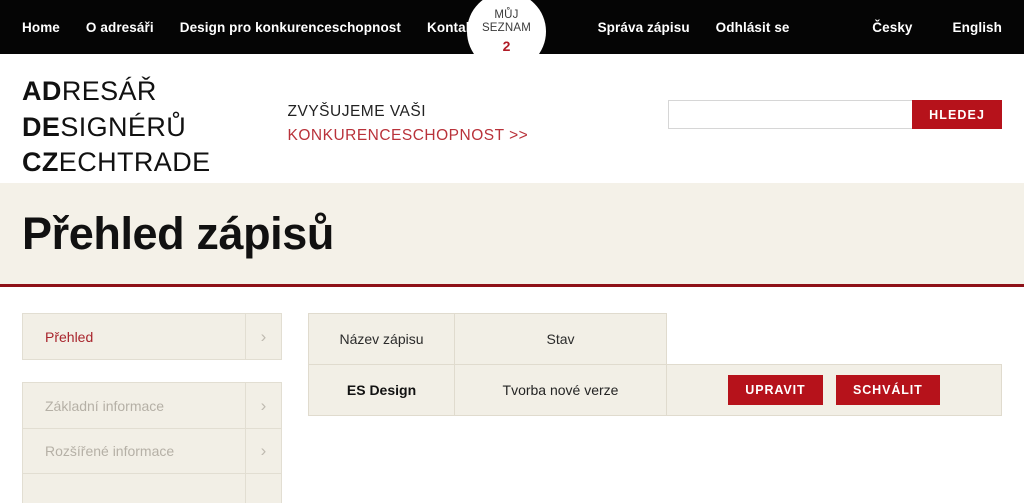  I want to click on approve-record-button: SCHVÁLIT, so click(888, 390).